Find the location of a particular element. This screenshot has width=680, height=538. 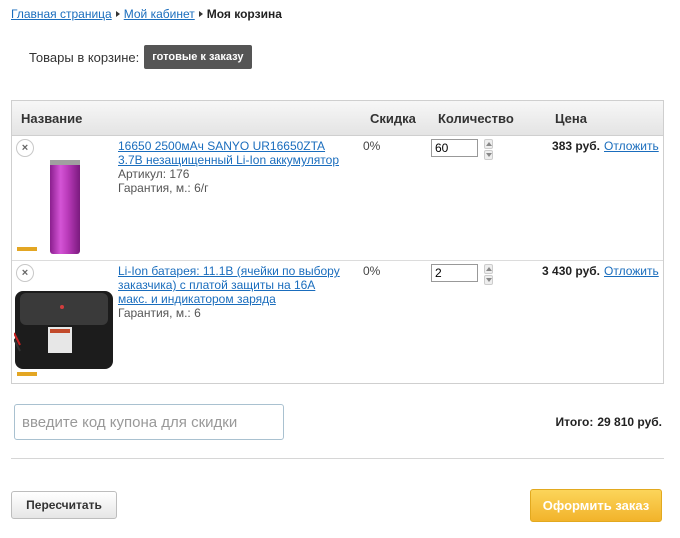

coupon-input is located at coordinates (149, 422).